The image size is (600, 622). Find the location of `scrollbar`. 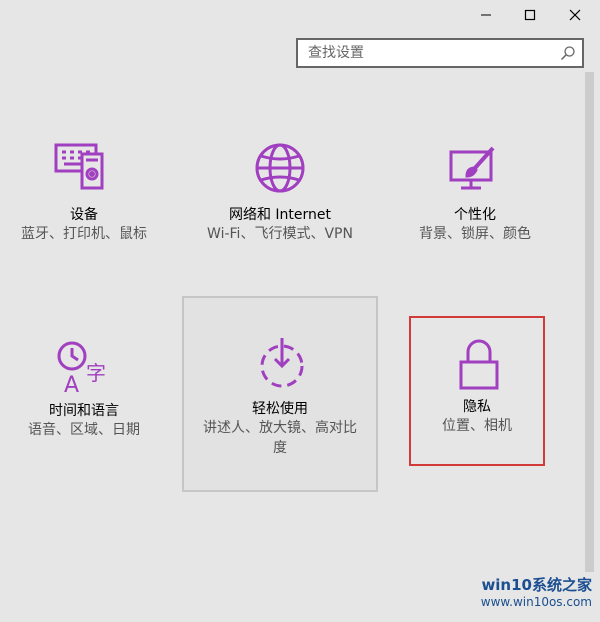

scrollbar is located at coordinates (589, 322).